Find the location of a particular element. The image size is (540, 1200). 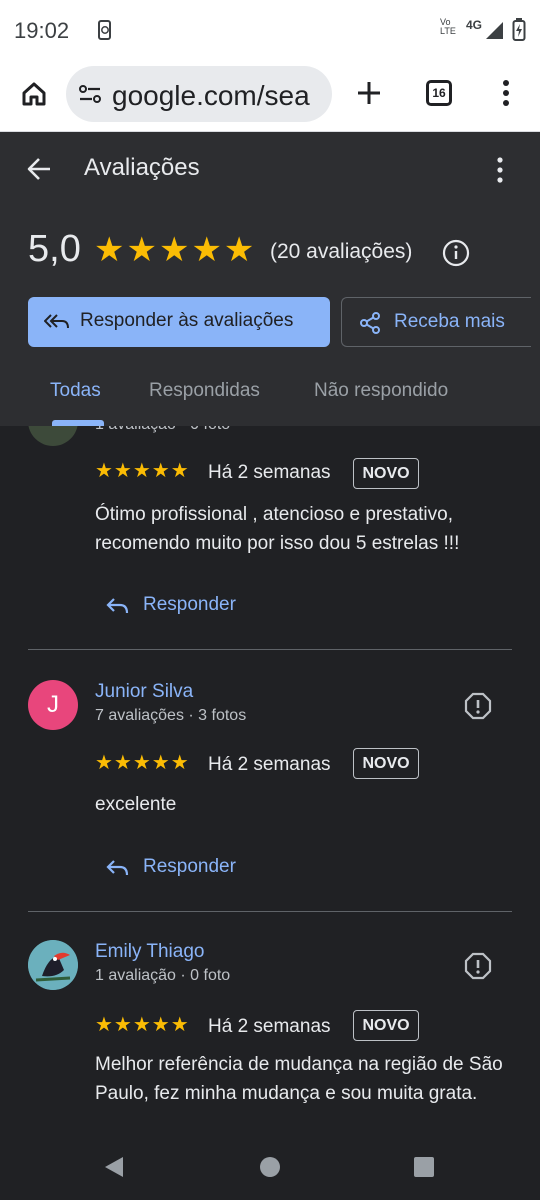

toucan-avatar-icon is located at coordinates (53, 965).